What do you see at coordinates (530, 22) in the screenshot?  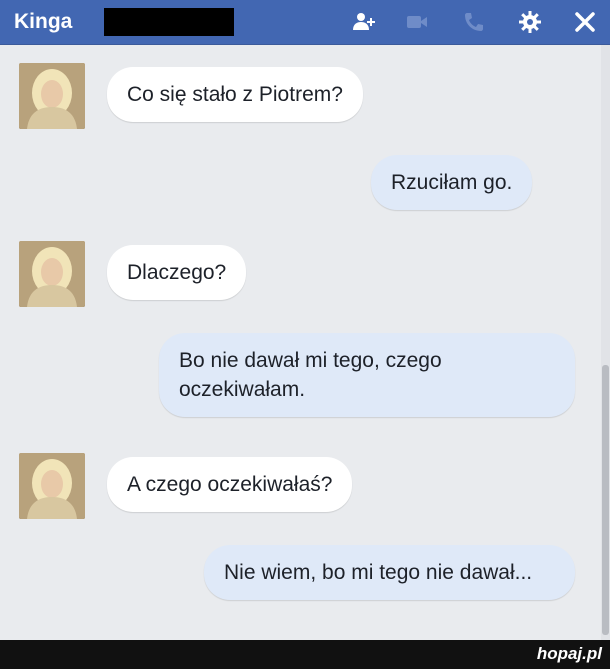 I see `gear-icon` at bounding box center [530, 22].